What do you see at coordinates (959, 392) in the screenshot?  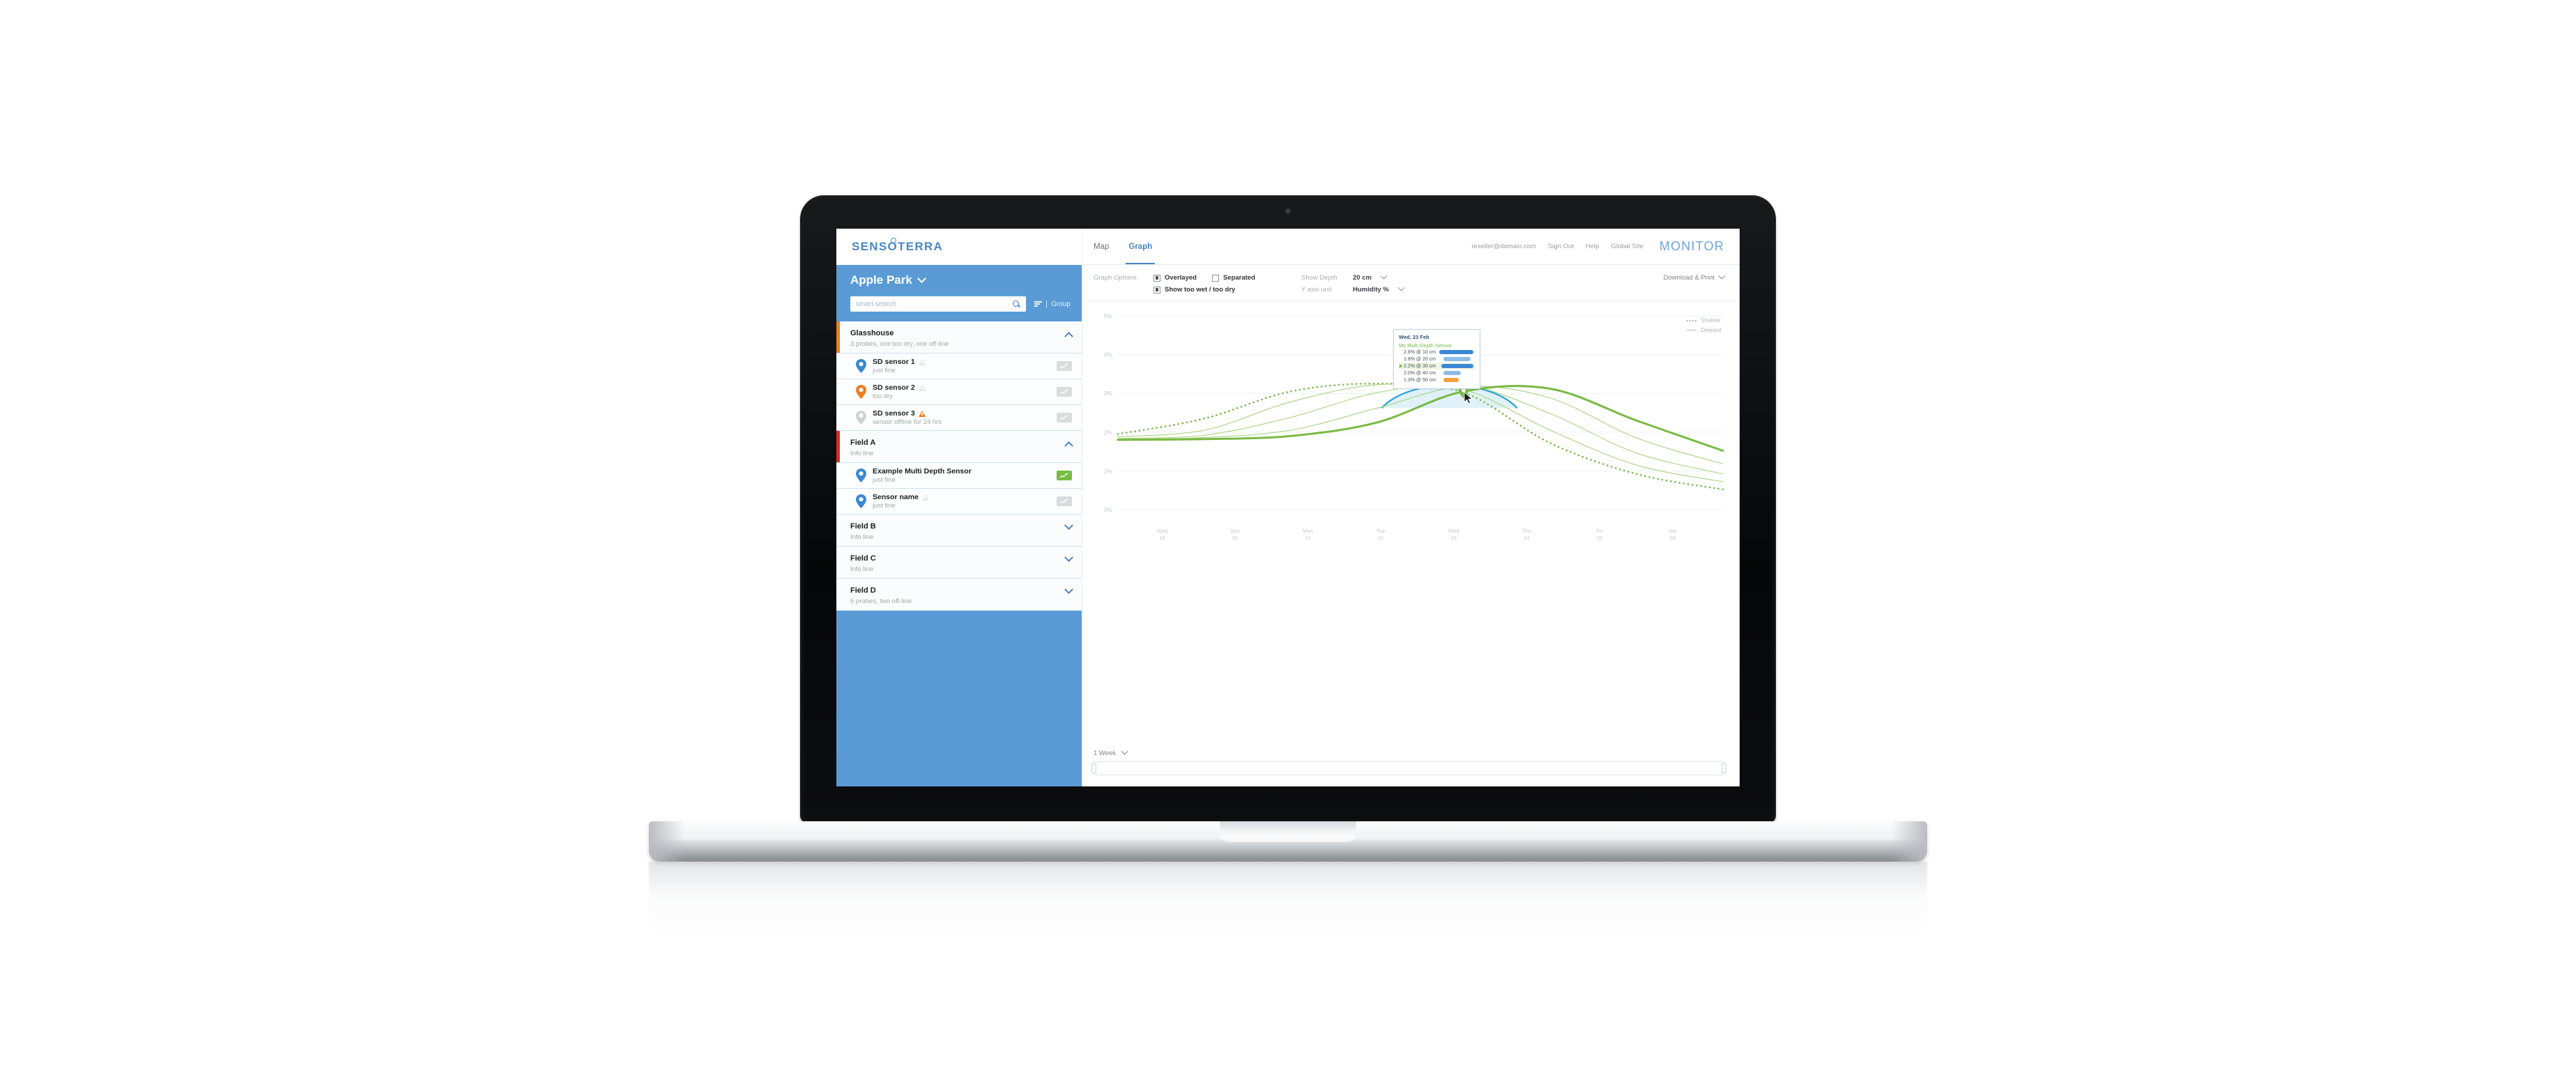 I see `sensor-row: SD sensor 2 too dry` at bounding box center [959, 392].